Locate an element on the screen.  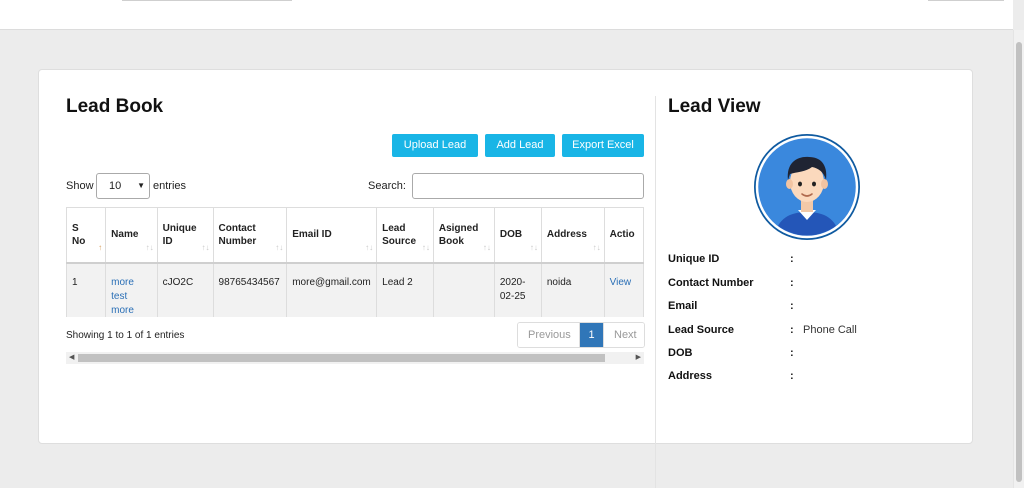
upload-lead-button: Upload Lead is located at coordinates (435, 145).